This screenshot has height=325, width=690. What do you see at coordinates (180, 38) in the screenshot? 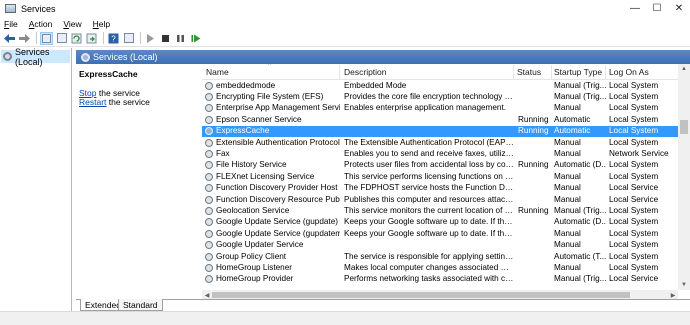
I see `pause-service-icon` at bounding box center [180, 38].